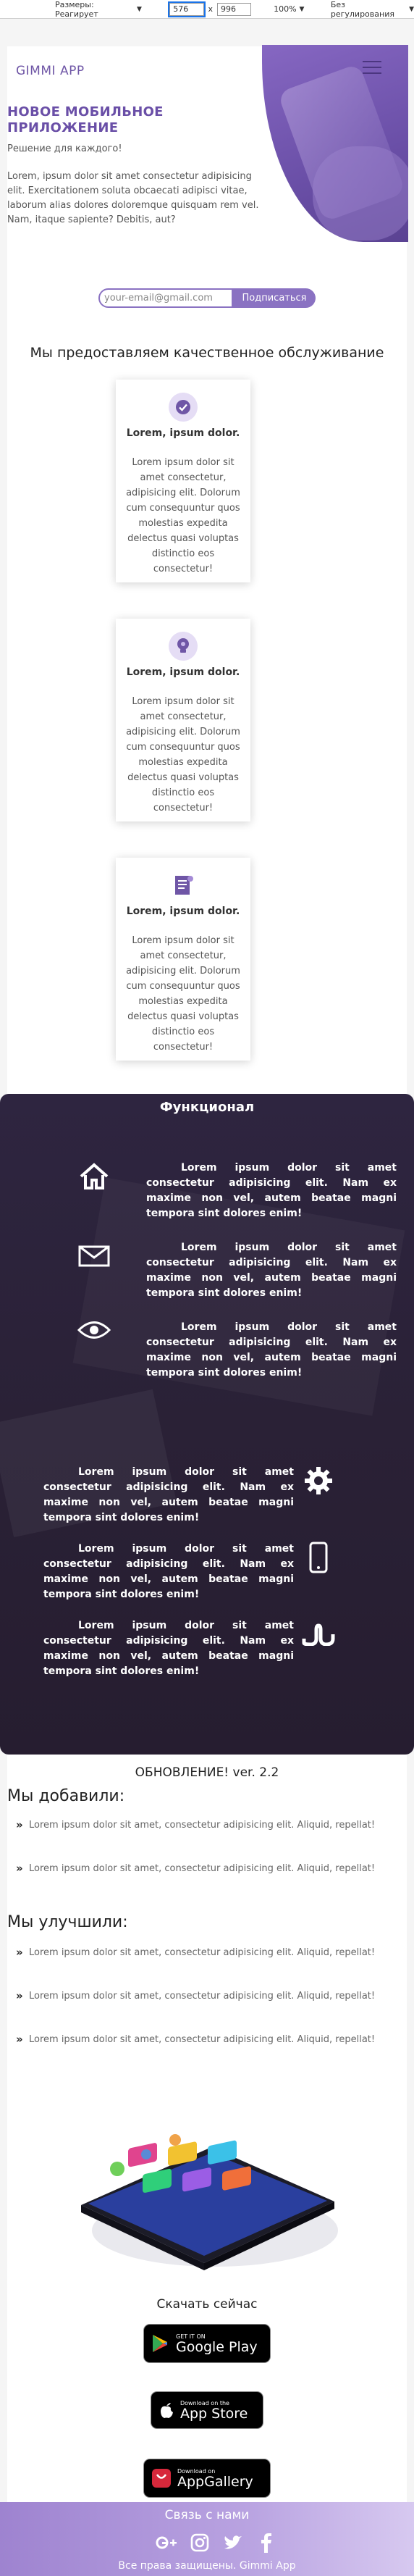  I want to click on eye-icon, so click(94, 1330).